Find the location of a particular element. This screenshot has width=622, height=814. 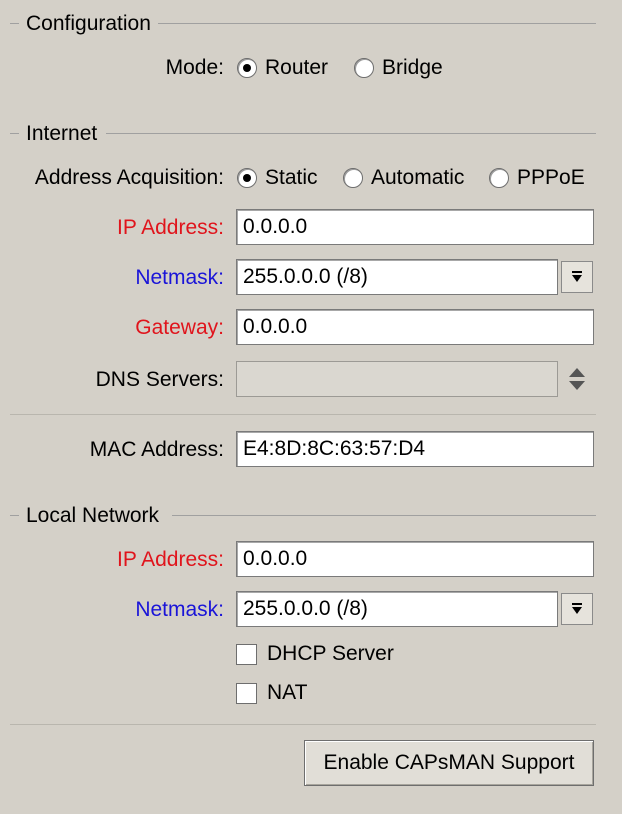

configuration-title: Configuration is located at coordinates (91, 24).